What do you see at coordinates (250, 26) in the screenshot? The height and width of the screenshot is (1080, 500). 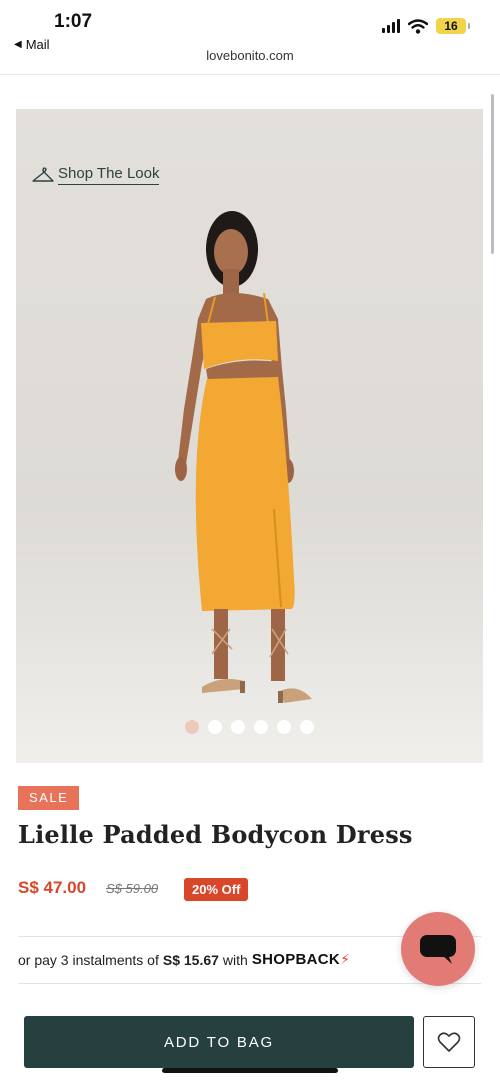 I see `status-bar: 1:07 ◀ Mail 16` at bounding box center [250, 26].